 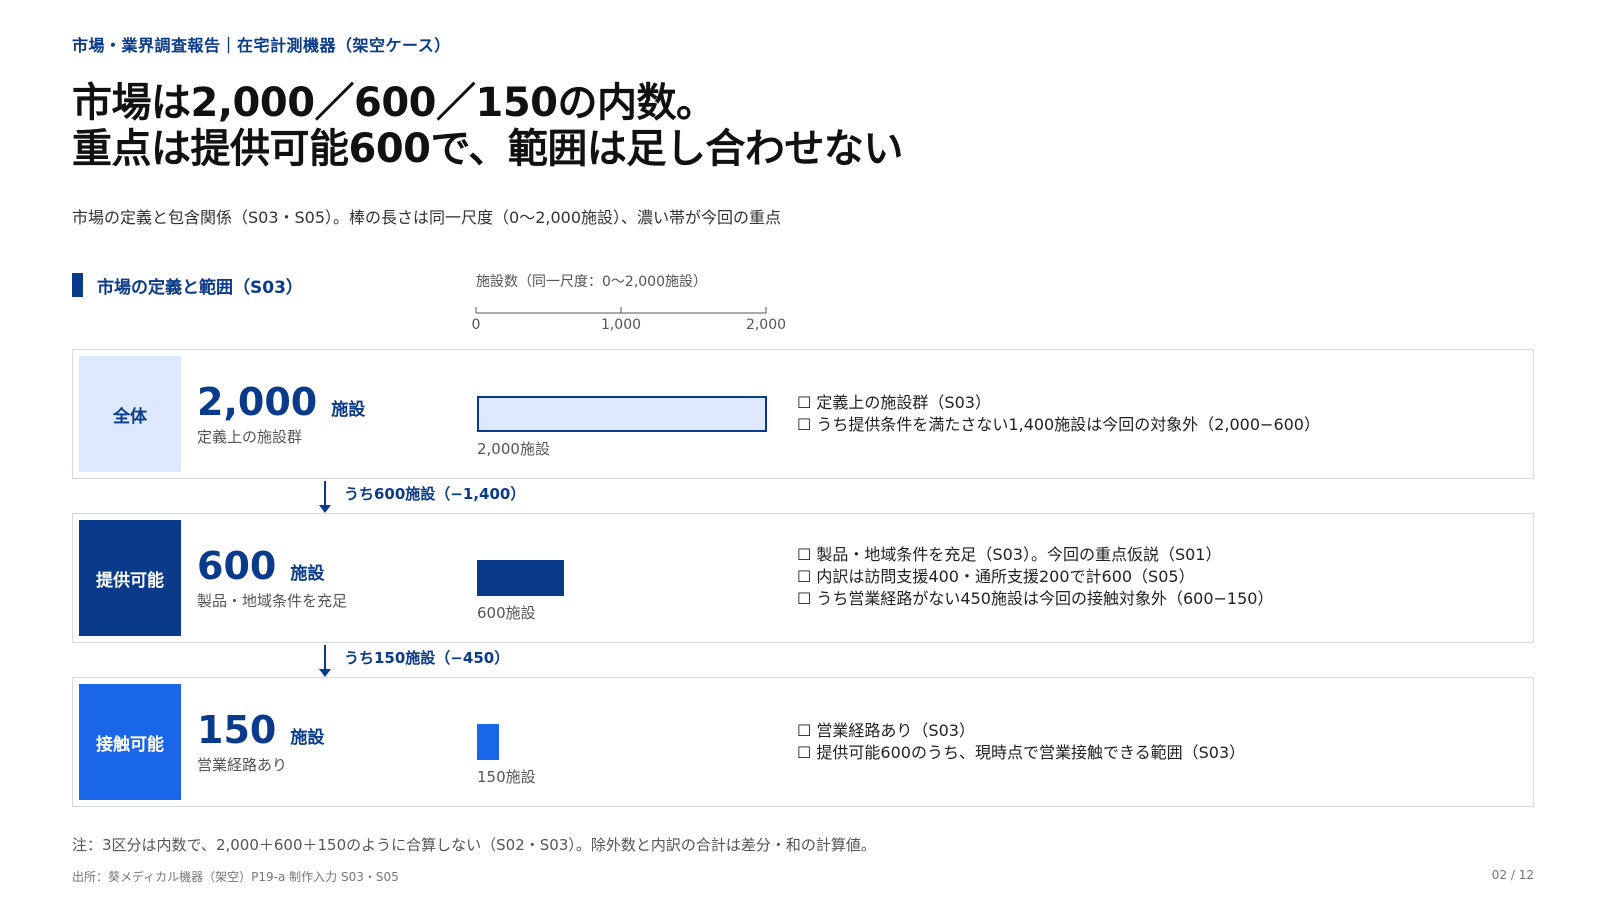 What do you see at coordinates (1035, 598) in the screenshot?
I see `note-item: ☐ うち営業経路がない450施設は今回の接触対象外（600−150）` at bounding box center [1035, 598].